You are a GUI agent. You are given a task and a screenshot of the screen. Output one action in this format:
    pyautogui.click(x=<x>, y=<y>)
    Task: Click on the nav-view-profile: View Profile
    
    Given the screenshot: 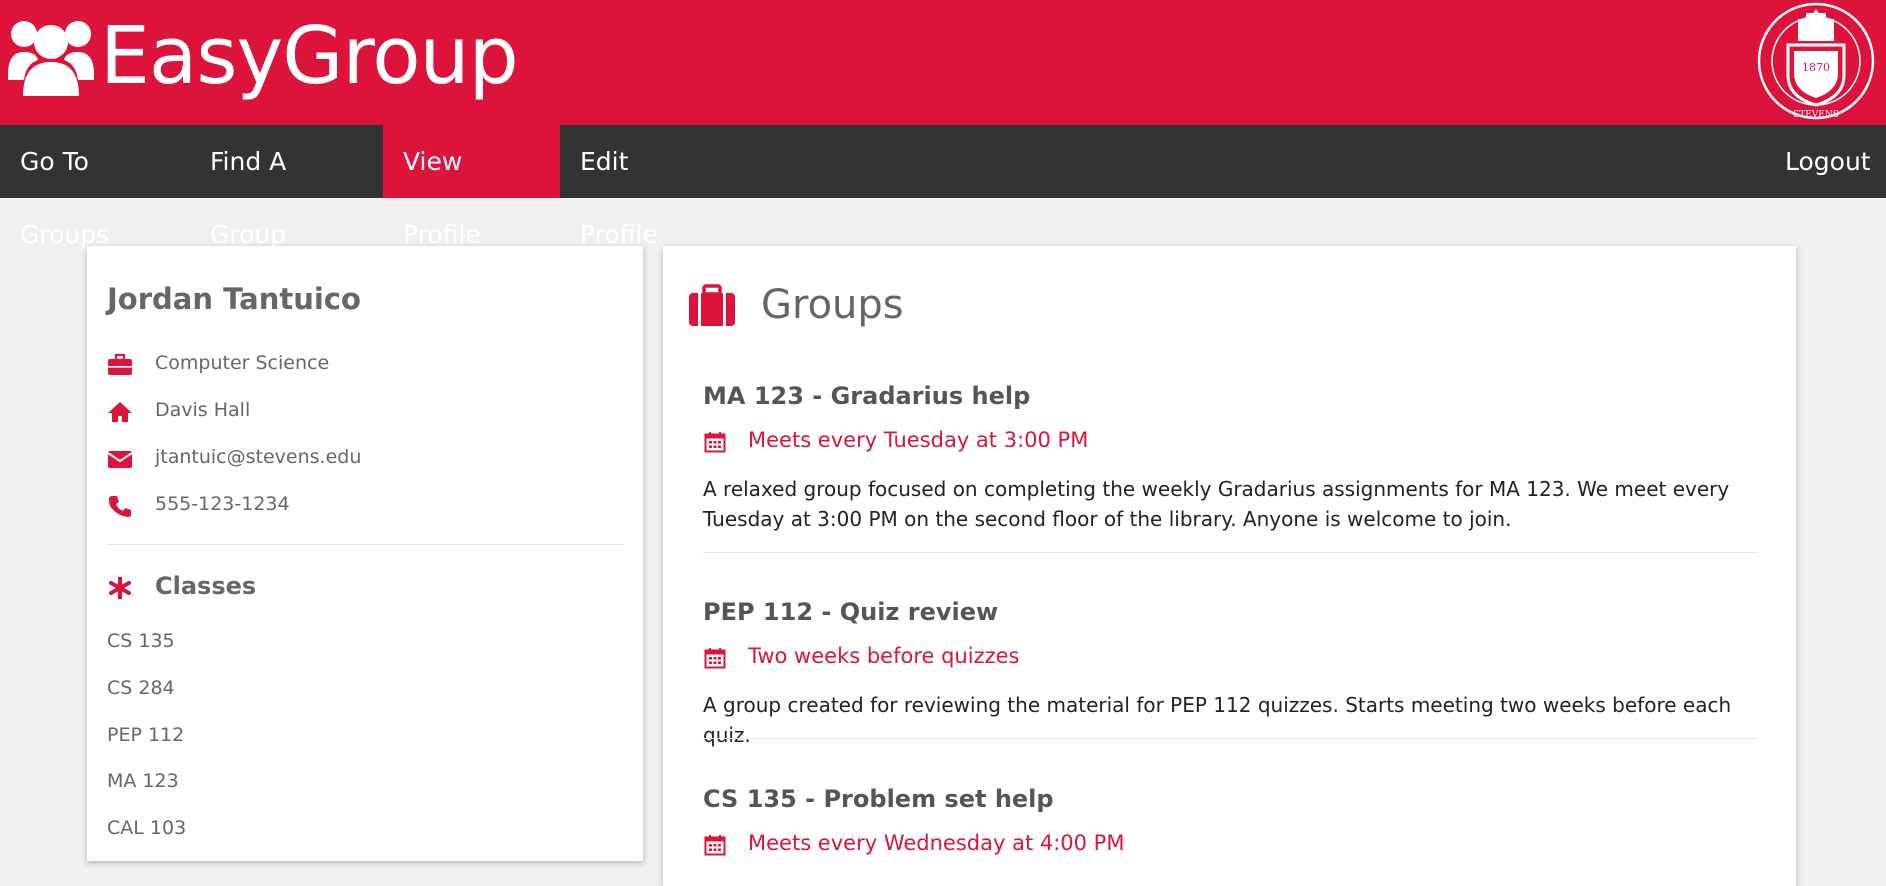 What is the action you would take?
    pyautogui.click(x=471, y=187)
    